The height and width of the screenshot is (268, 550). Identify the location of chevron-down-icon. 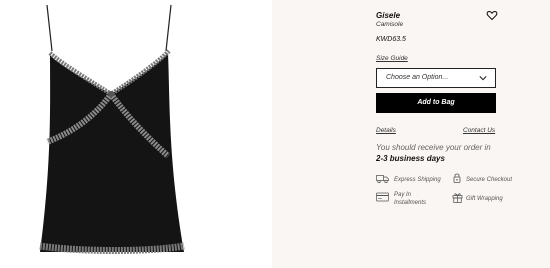
(483, 78).